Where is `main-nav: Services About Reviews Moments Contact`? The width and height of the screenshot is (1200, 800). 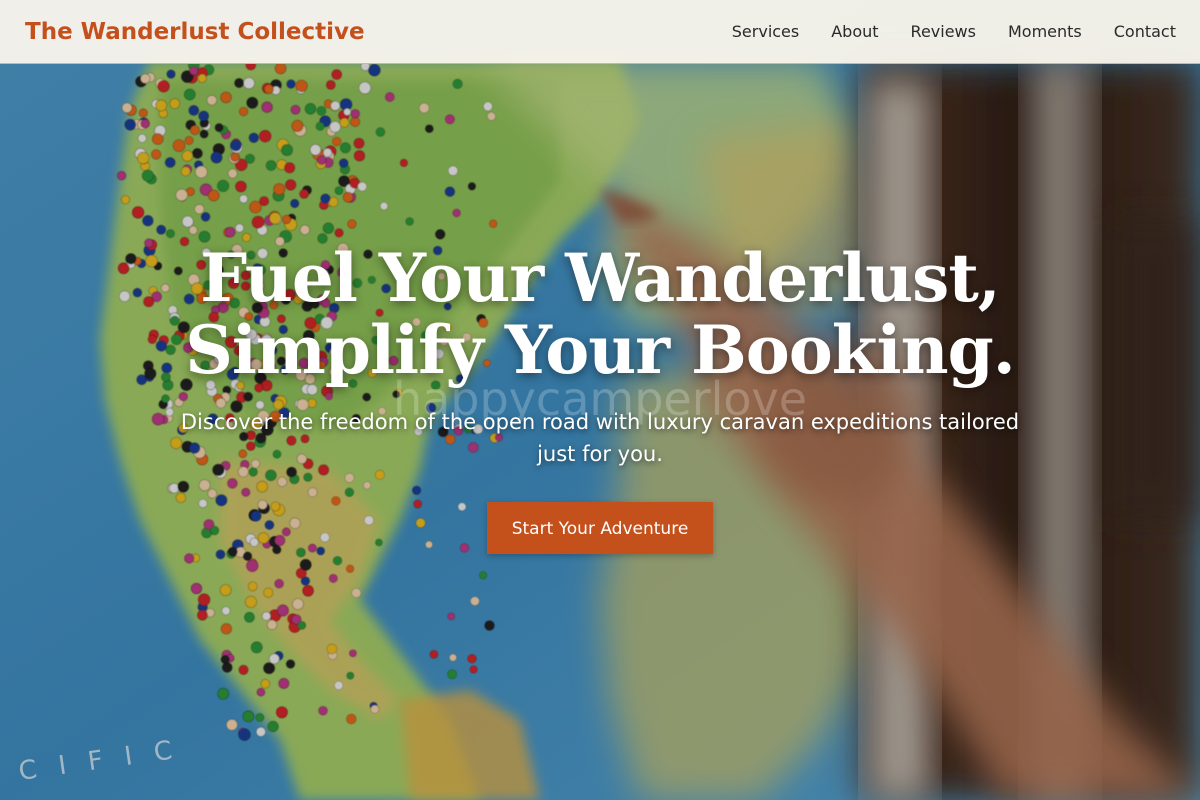 main-nav: Services About Reviews Moments Contact is located at coordinates (938, 31).